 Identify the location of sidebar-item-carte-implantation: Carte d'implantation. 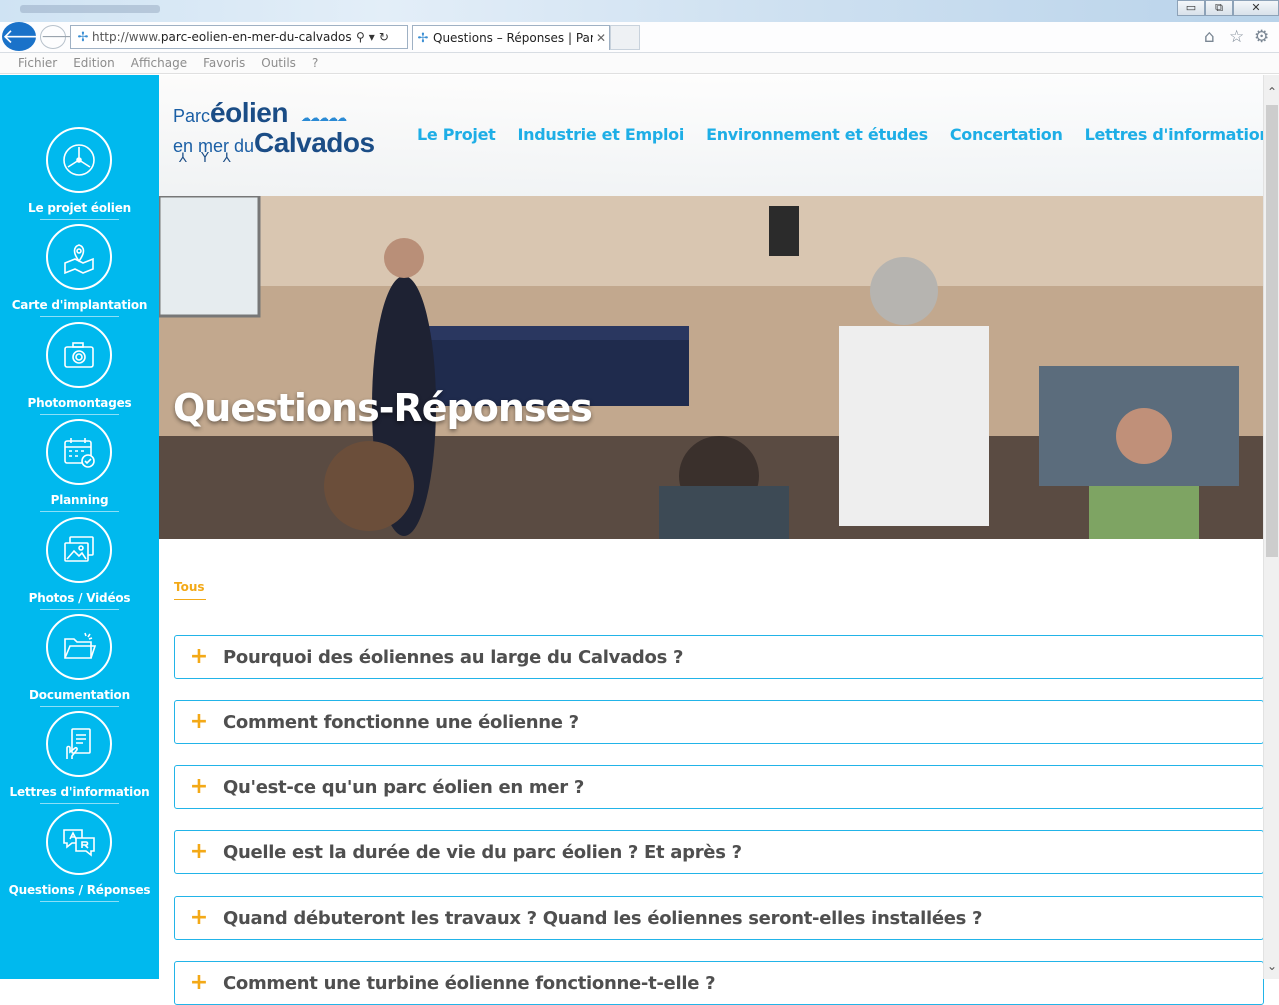
(79, 273).